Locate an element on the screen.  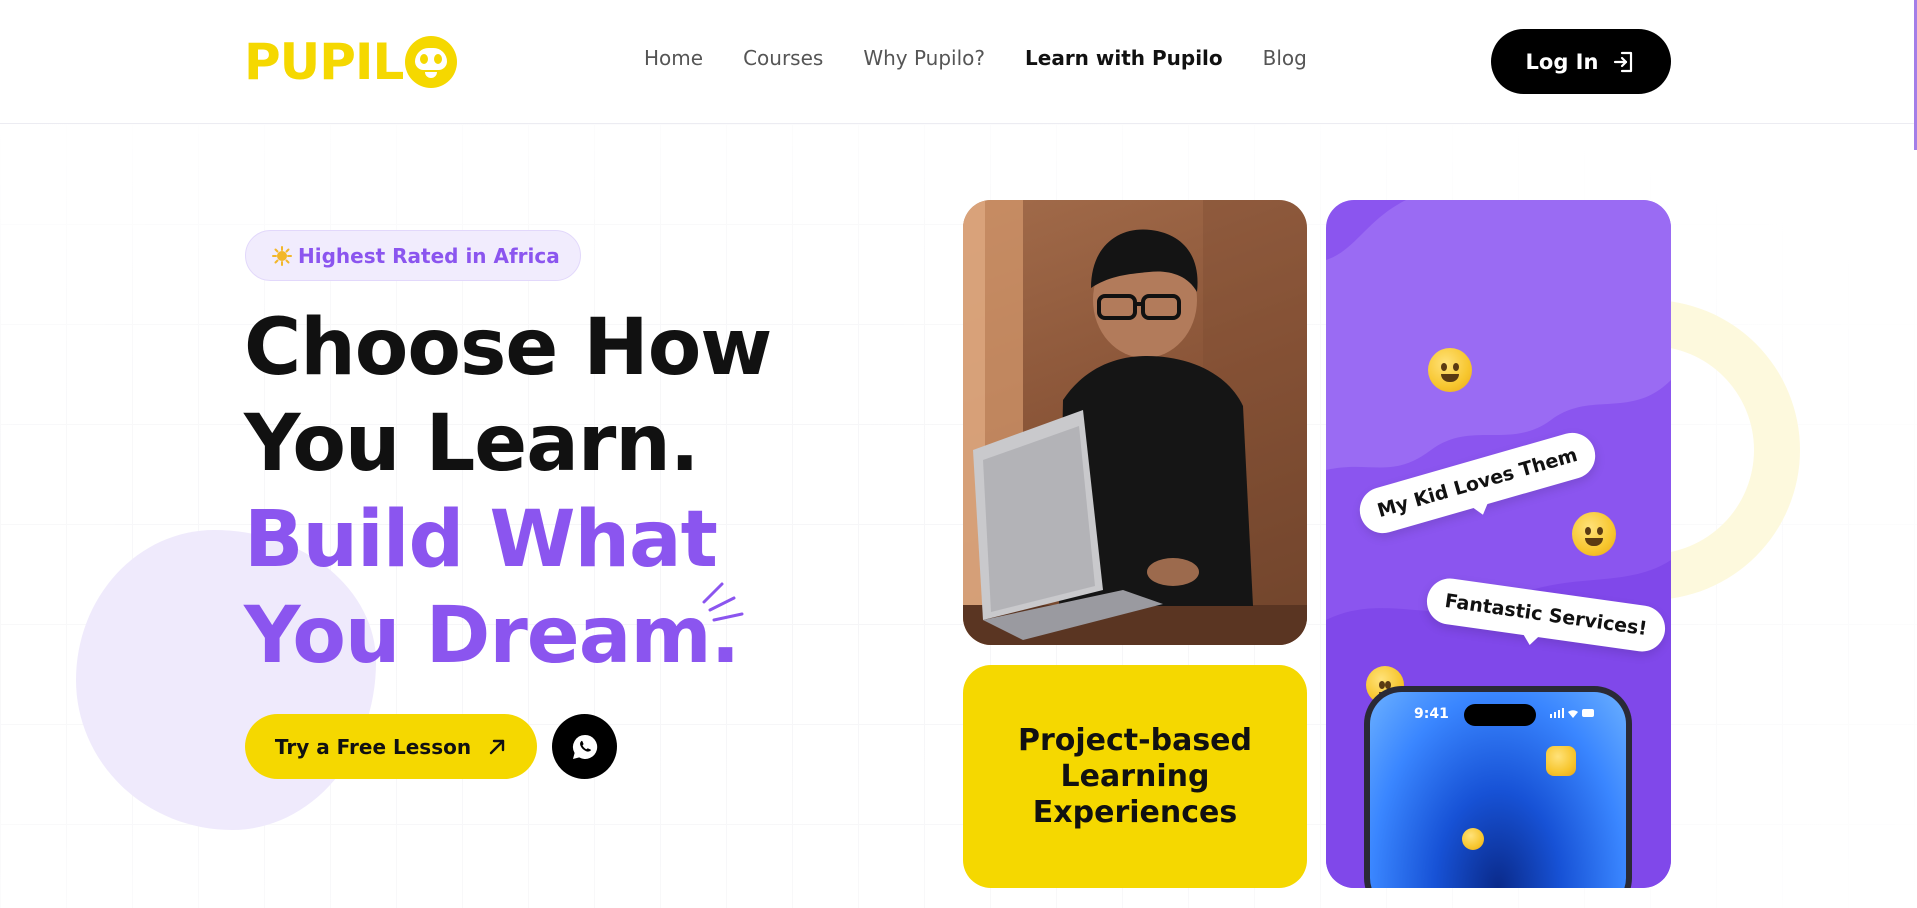
headline-line-1: Choose How is located at coordinates (508, 348).